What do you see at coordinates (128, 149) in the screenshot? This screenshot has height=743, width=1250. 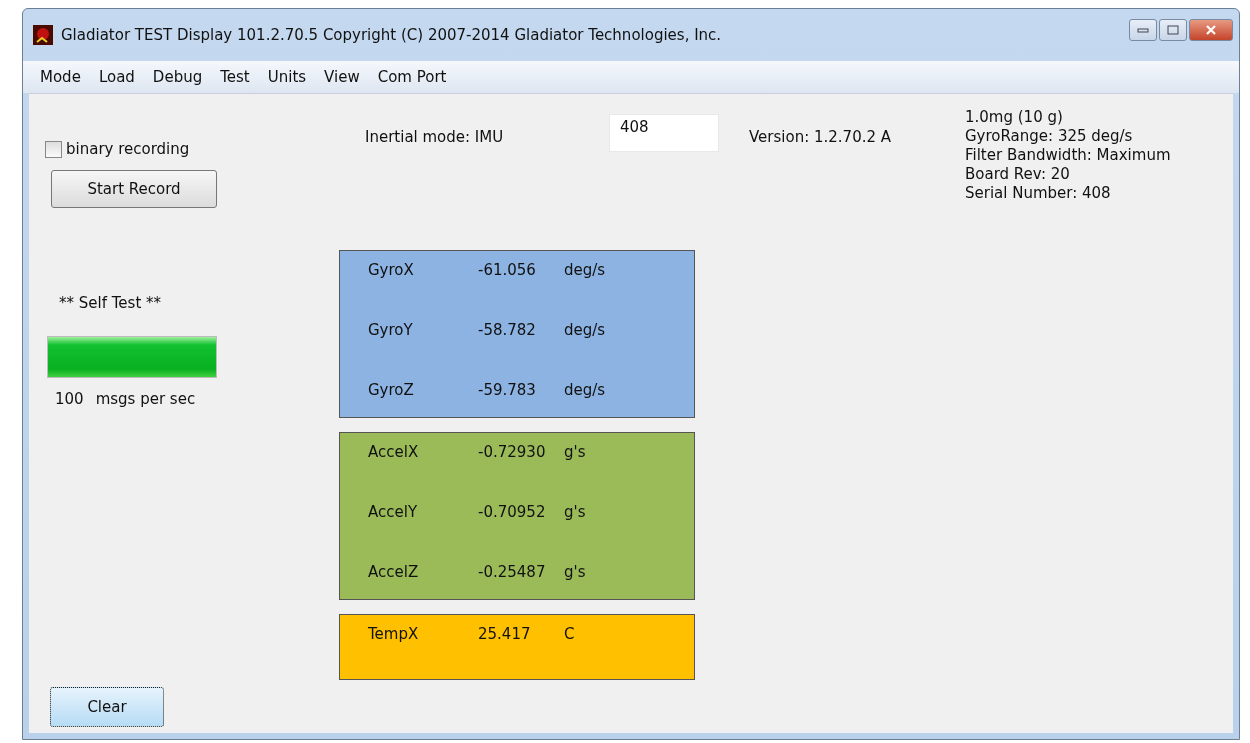 I see `checkbox-label: binary recording` at bounding box center [128, 149].